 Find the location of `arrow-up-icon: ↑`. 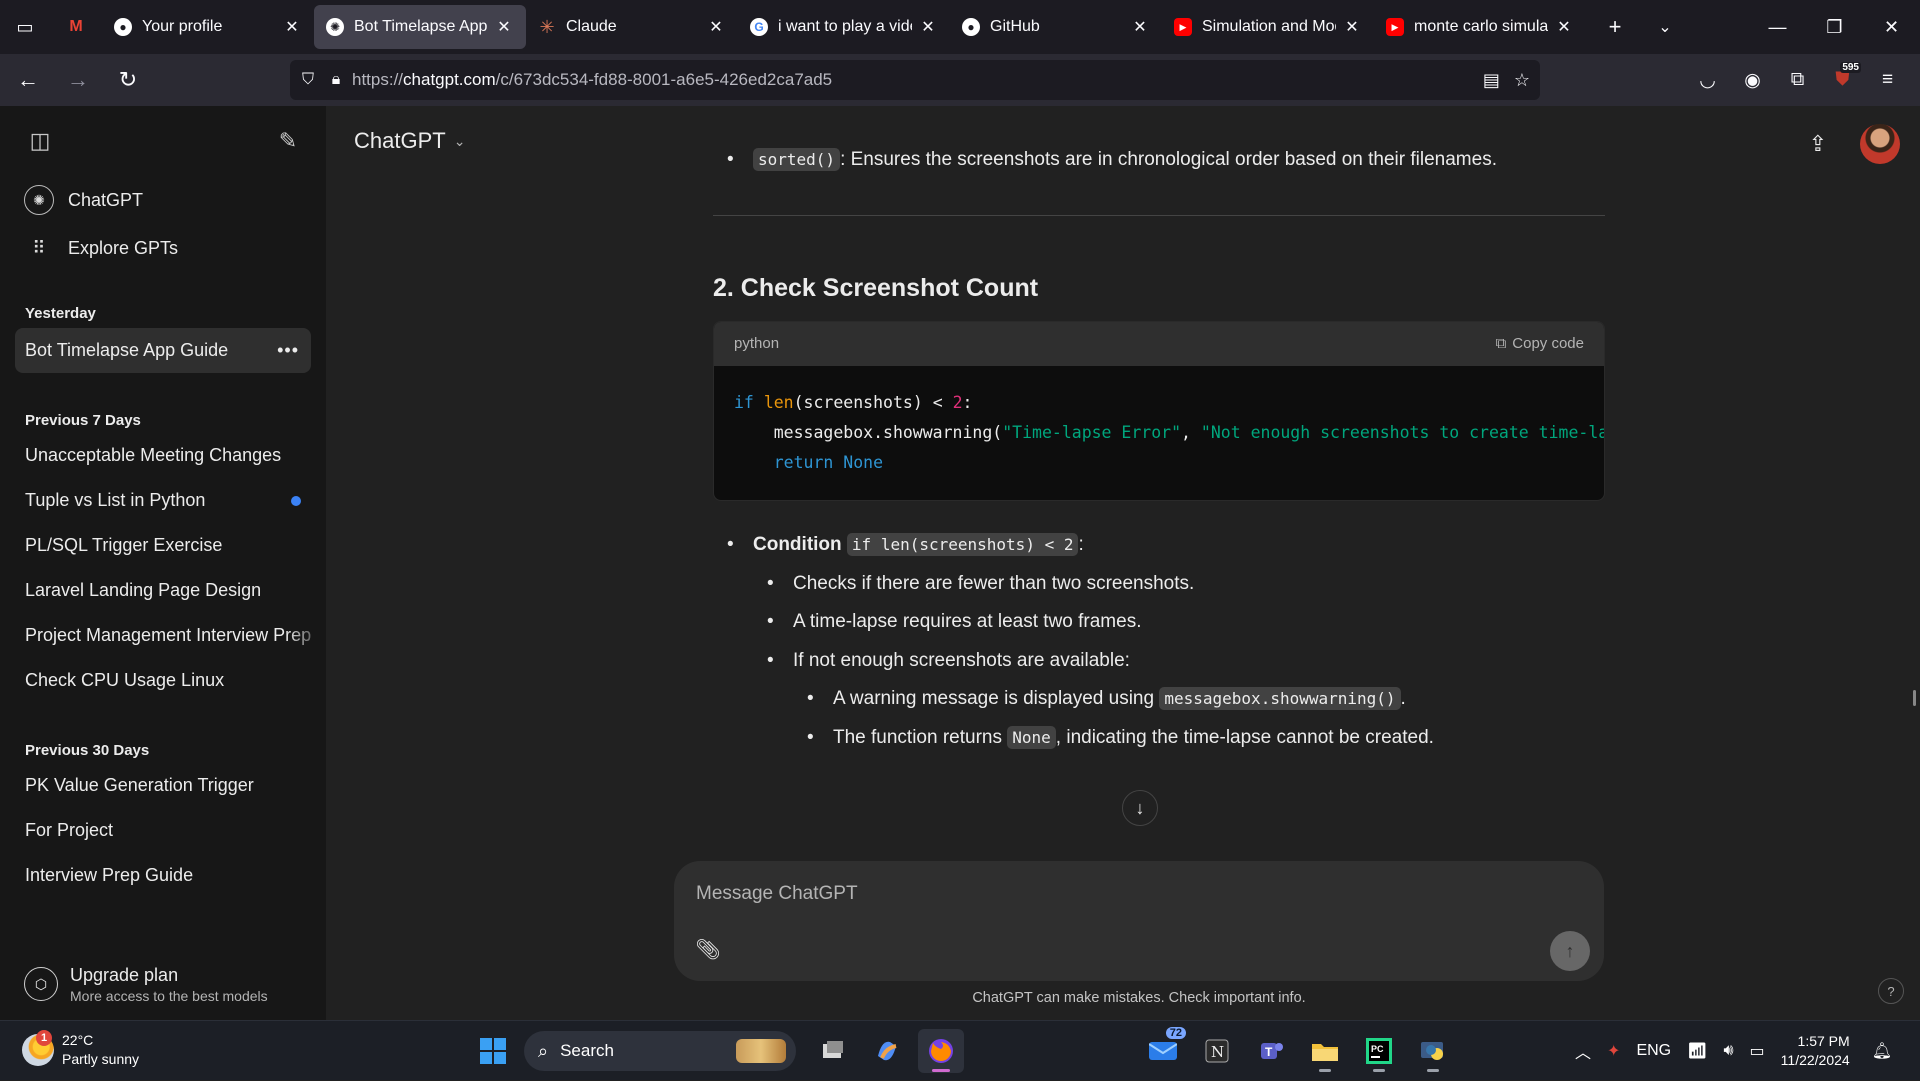

arrow-up-icon: ↑ is located at coordinates (1570, 950).